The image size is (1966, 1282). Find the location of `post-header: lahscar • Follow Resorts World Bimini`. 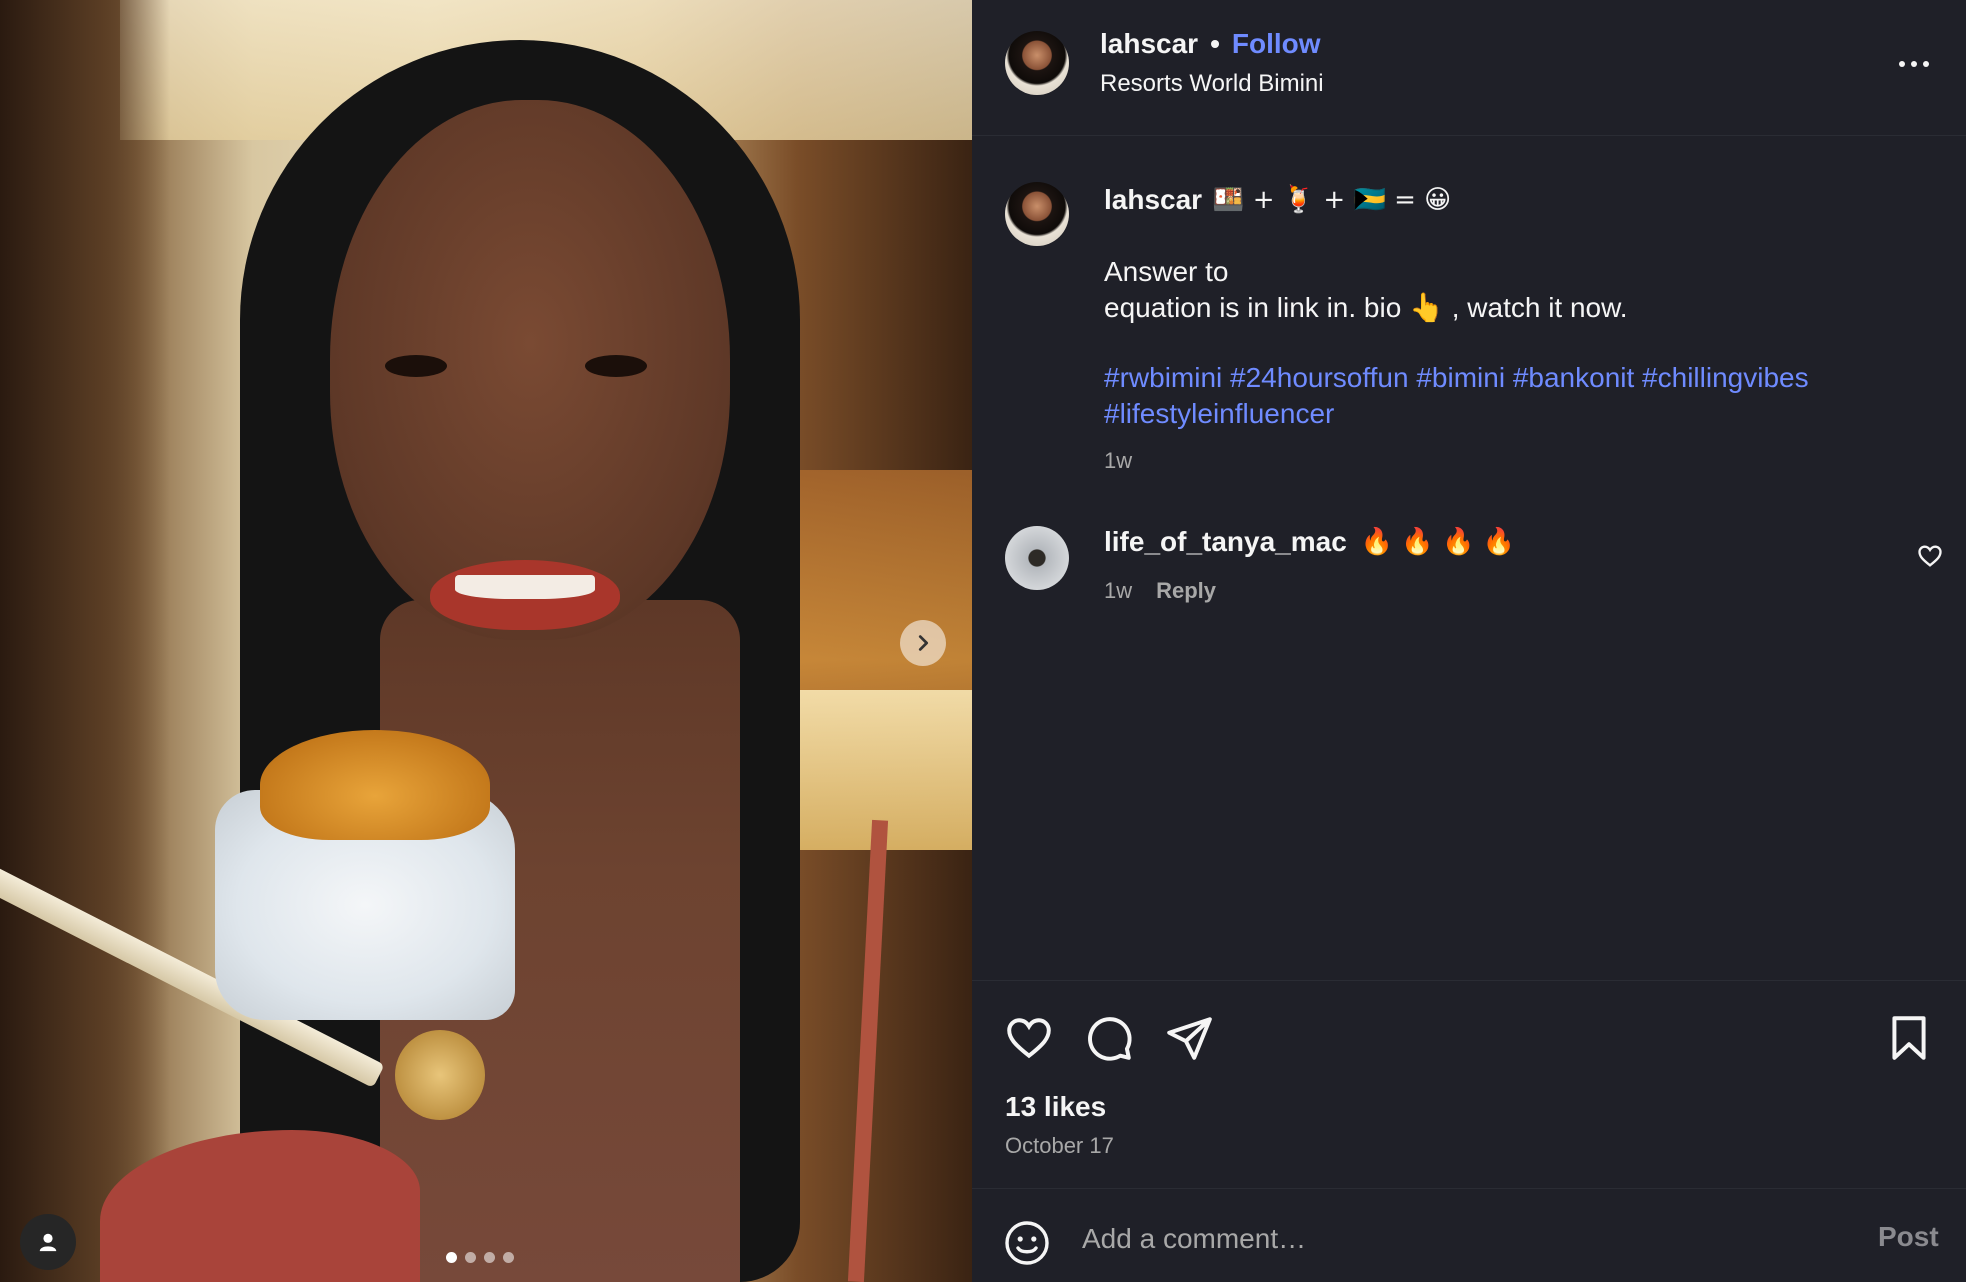

post-header: lahscar • Follow Resorts World Bimini is located at coordinates (1469, 68).